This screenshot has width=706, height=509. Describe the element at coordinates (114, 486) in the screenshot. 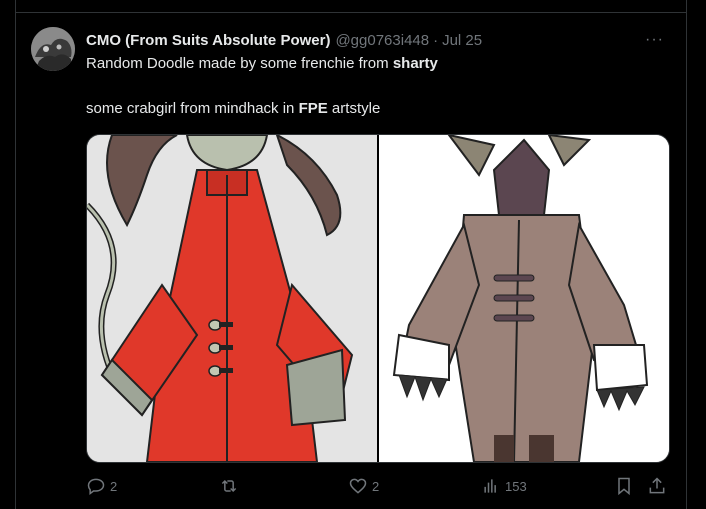

I see `reply-count: 2` at that location.